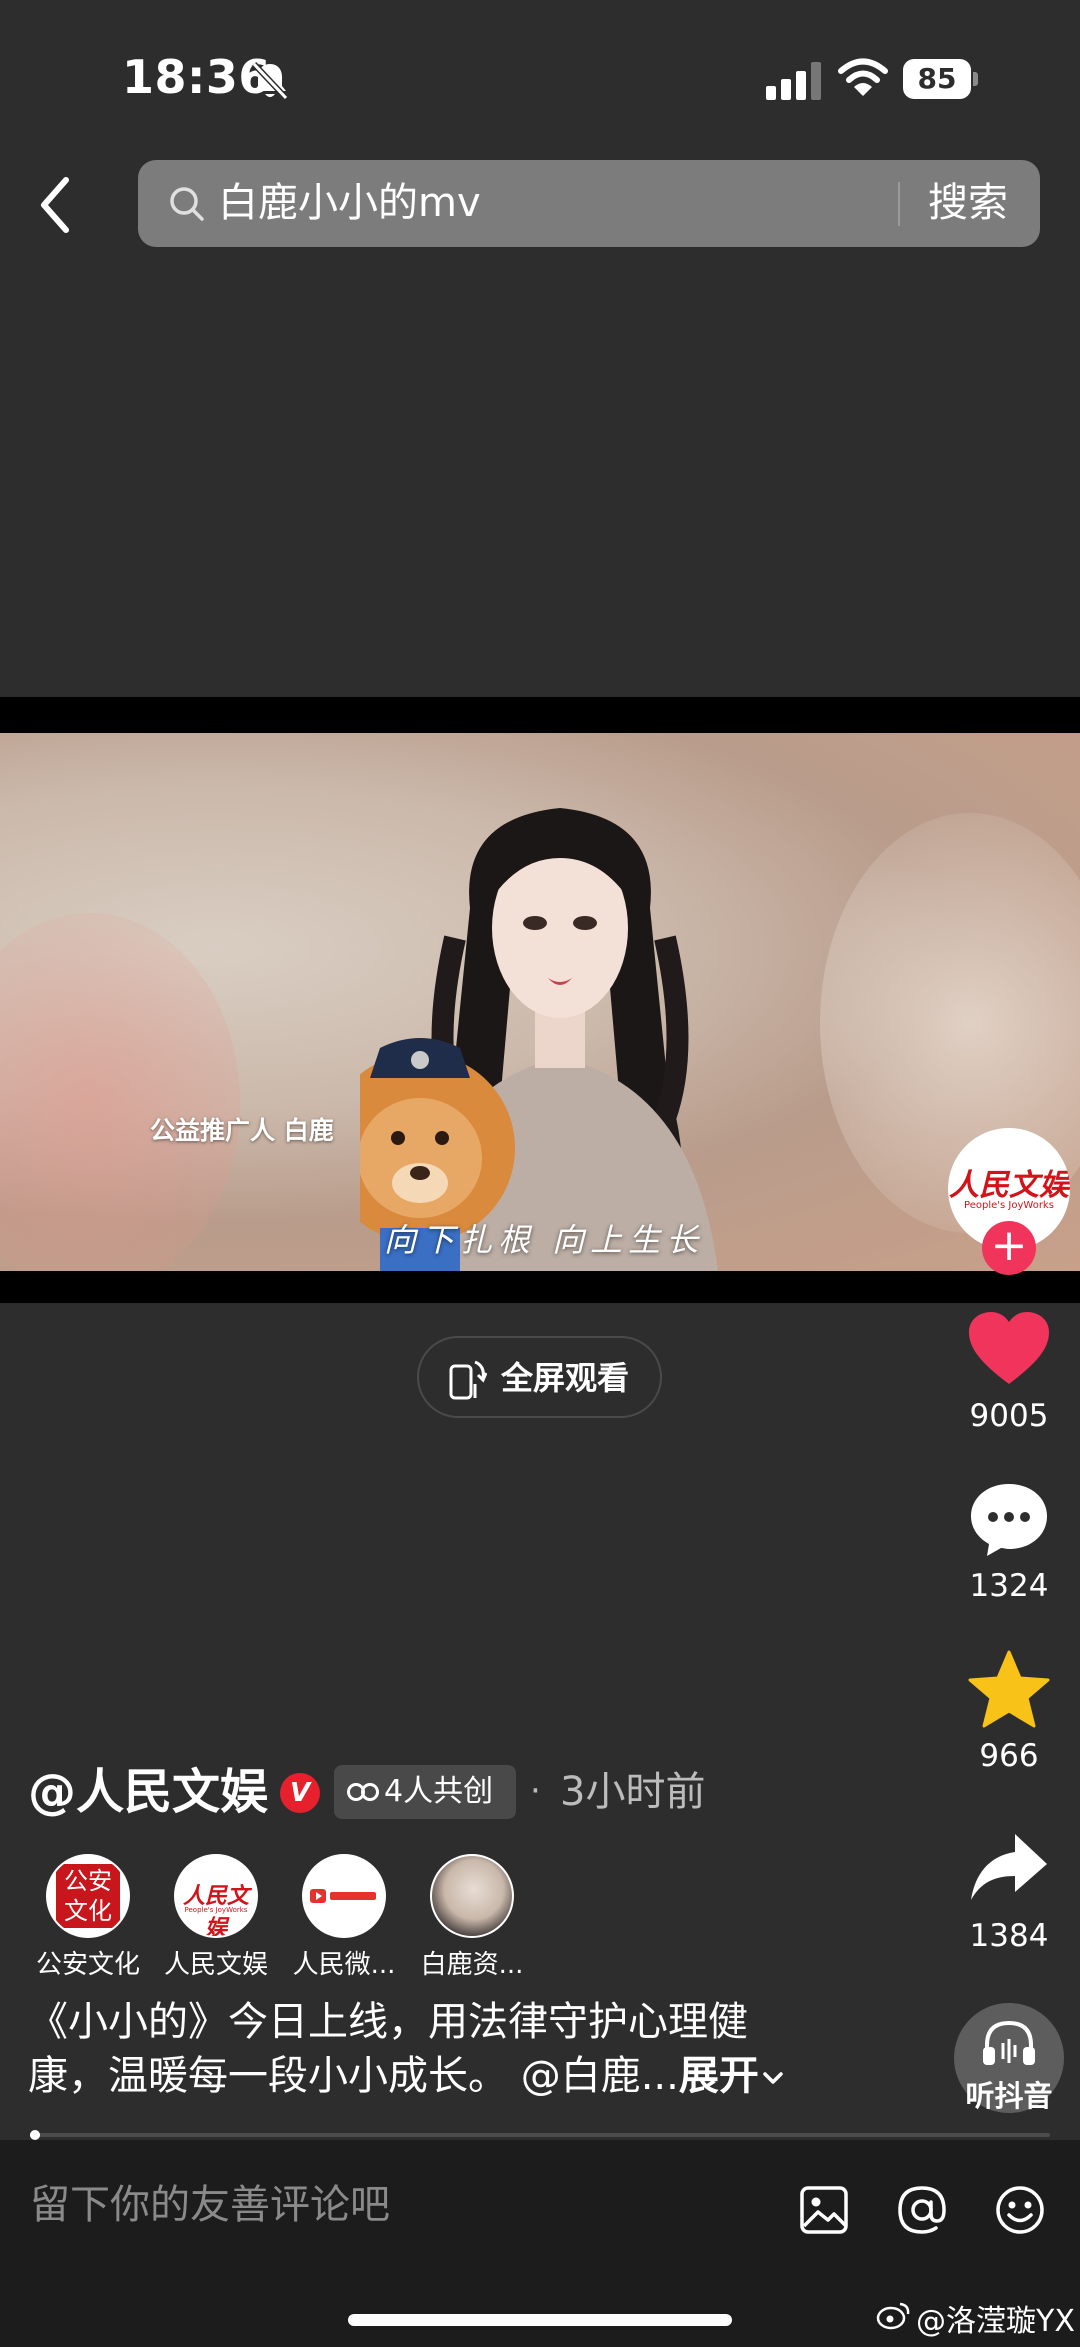 This screenshot has height=2347, width=1080. What do you see at coordinates (1009, 1586) in the screenshot?
I see `comment-count: 1324` at bounding box center [1009, 1586].